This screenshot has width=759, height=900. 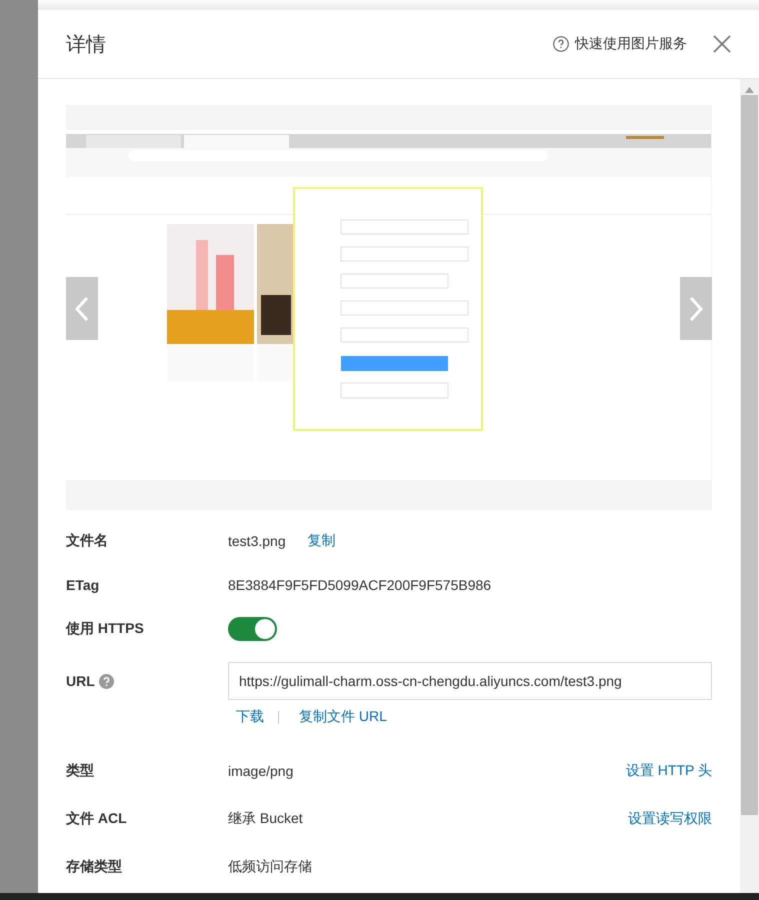 I want to click on url-field: https://gulimall-charm.oss-cn-chengdu.aliyuncs.com/test3.png, so click(x=470, y=681).